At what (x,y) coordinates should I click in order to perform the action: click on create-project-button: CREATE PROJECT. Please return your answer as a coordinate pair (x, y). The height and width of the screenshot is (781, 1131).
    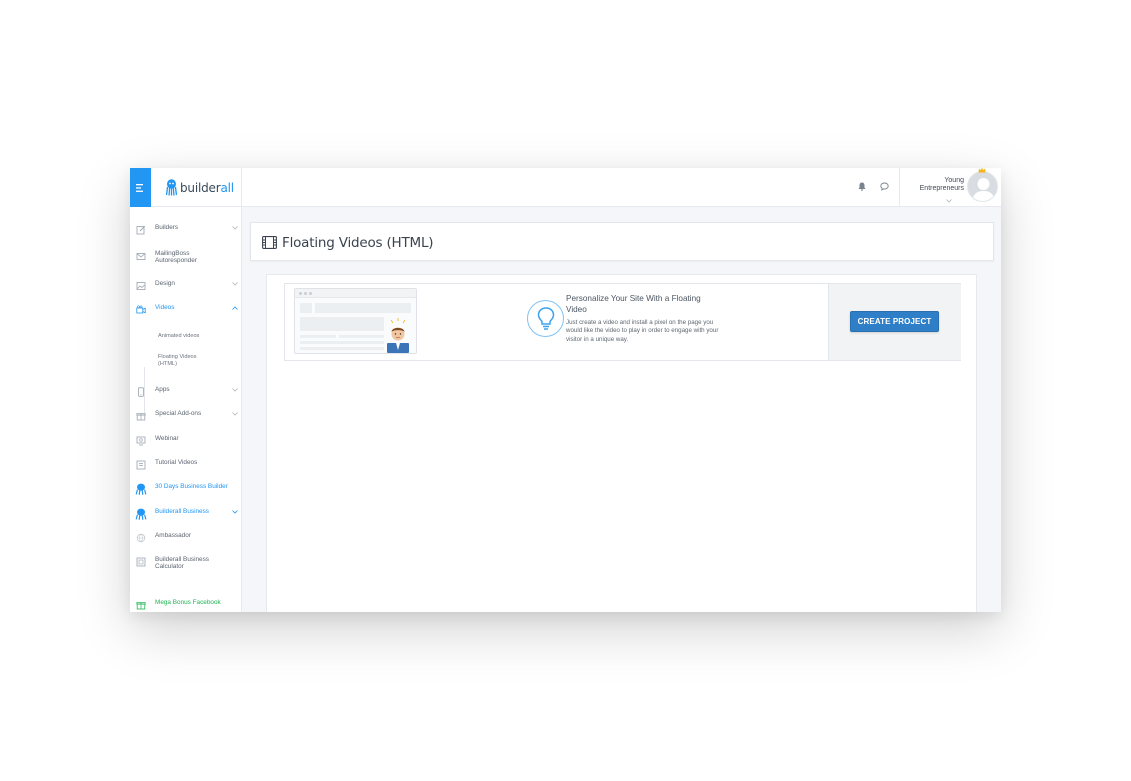
    Looking at the image, I should click on (894, 321).